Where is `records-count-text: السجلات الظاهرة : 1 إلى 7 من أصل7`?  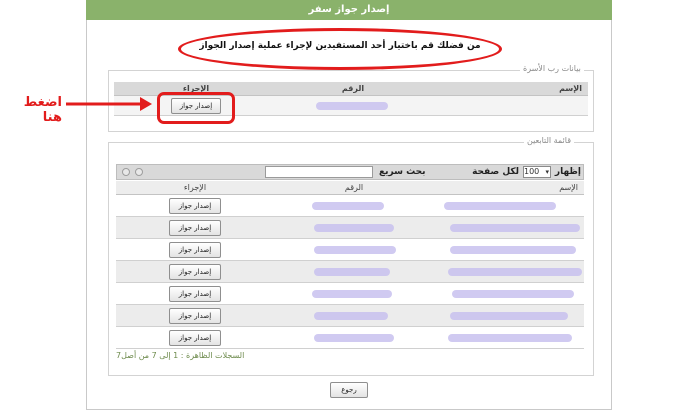 records-count-text: السجلات الظاهرة : 1 إلى 7 من أصل7 is located at coordinates (180, 355).